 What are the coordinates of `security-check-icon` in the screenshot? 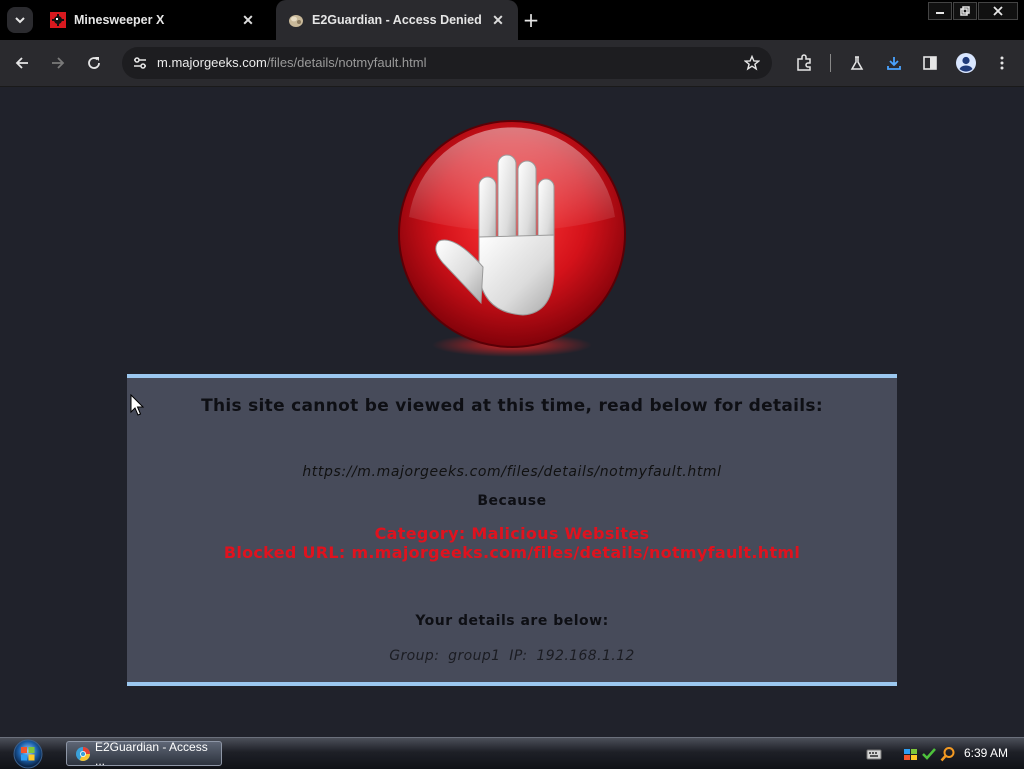 It's located at (929, 754).